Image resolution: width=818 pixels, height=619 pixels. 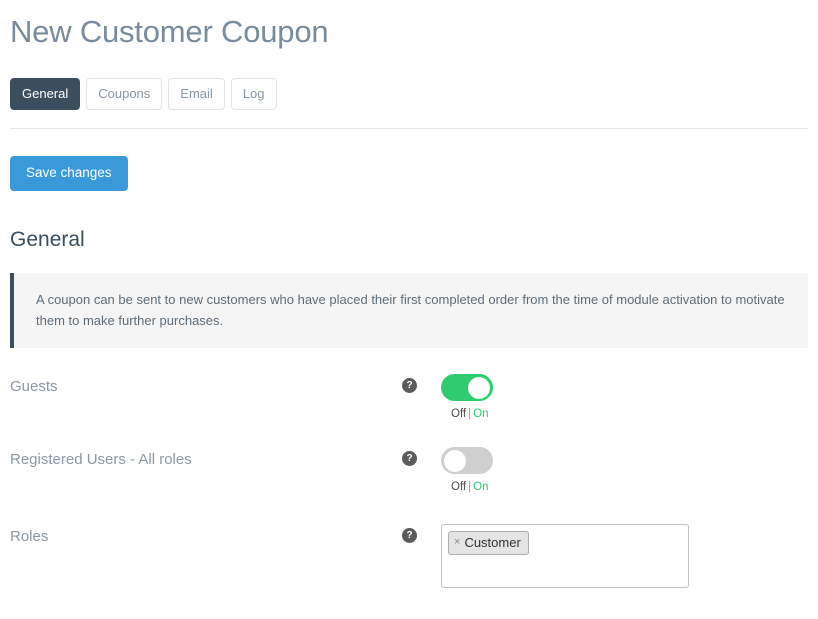 What do you see at coordinates (467, 387) in the screenshot?
I see `toggle-guests` at bounding box center [467, 387].